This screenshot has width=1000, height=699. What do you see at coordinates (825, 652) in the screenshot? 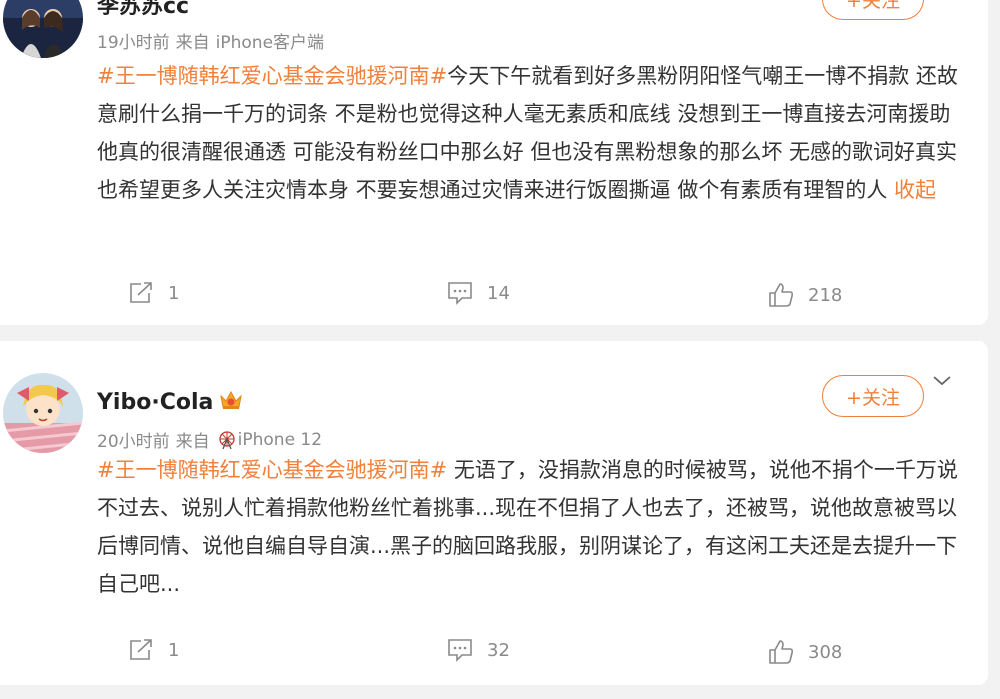
I see `like-count: 308` at bounding box center [825, 652].